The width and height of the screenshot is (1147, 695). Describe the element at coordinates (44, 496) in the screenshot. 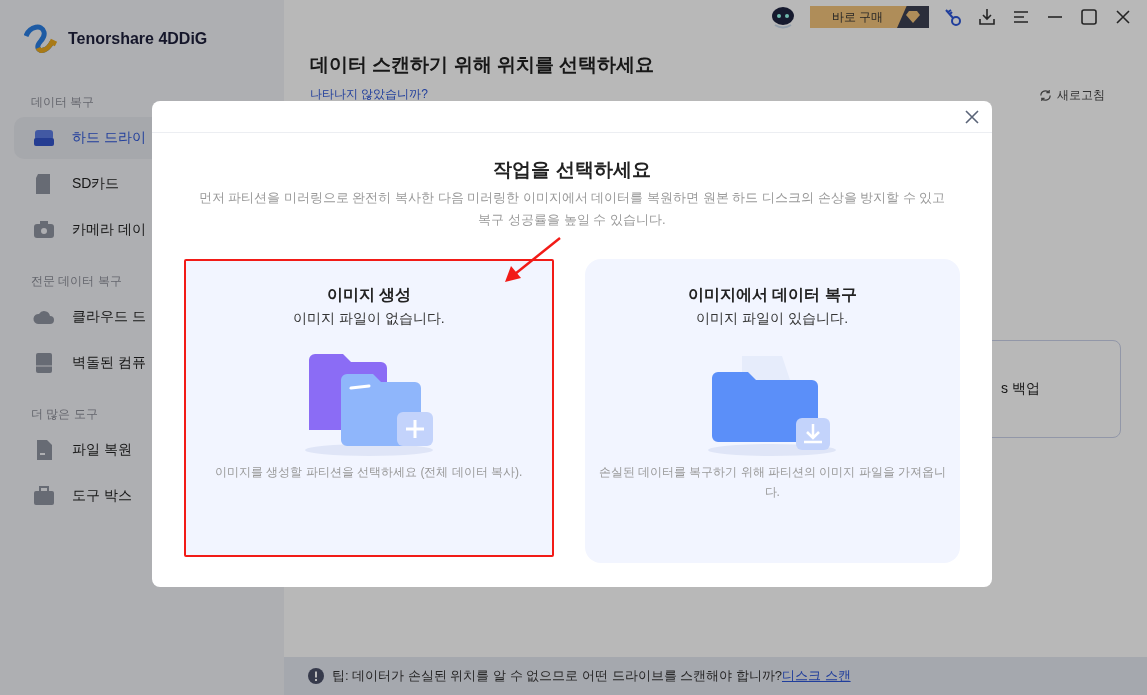

I see `toolbox-icon` at that location.